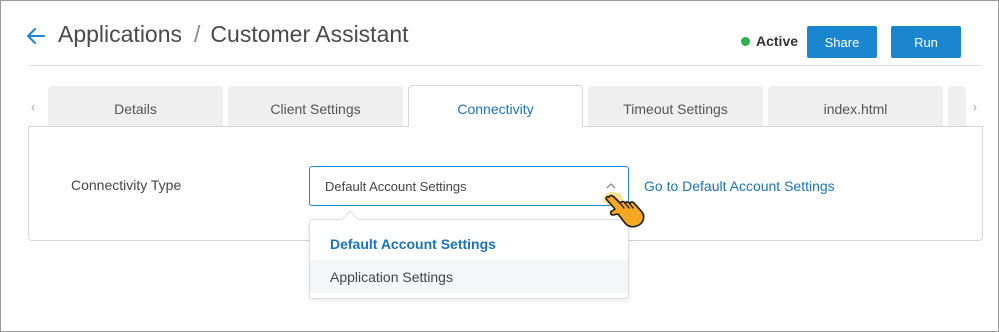 The width and height of the screenshot is (999, 332). I want to click on tab-connectivity: Connectivity, so click(495, 106).